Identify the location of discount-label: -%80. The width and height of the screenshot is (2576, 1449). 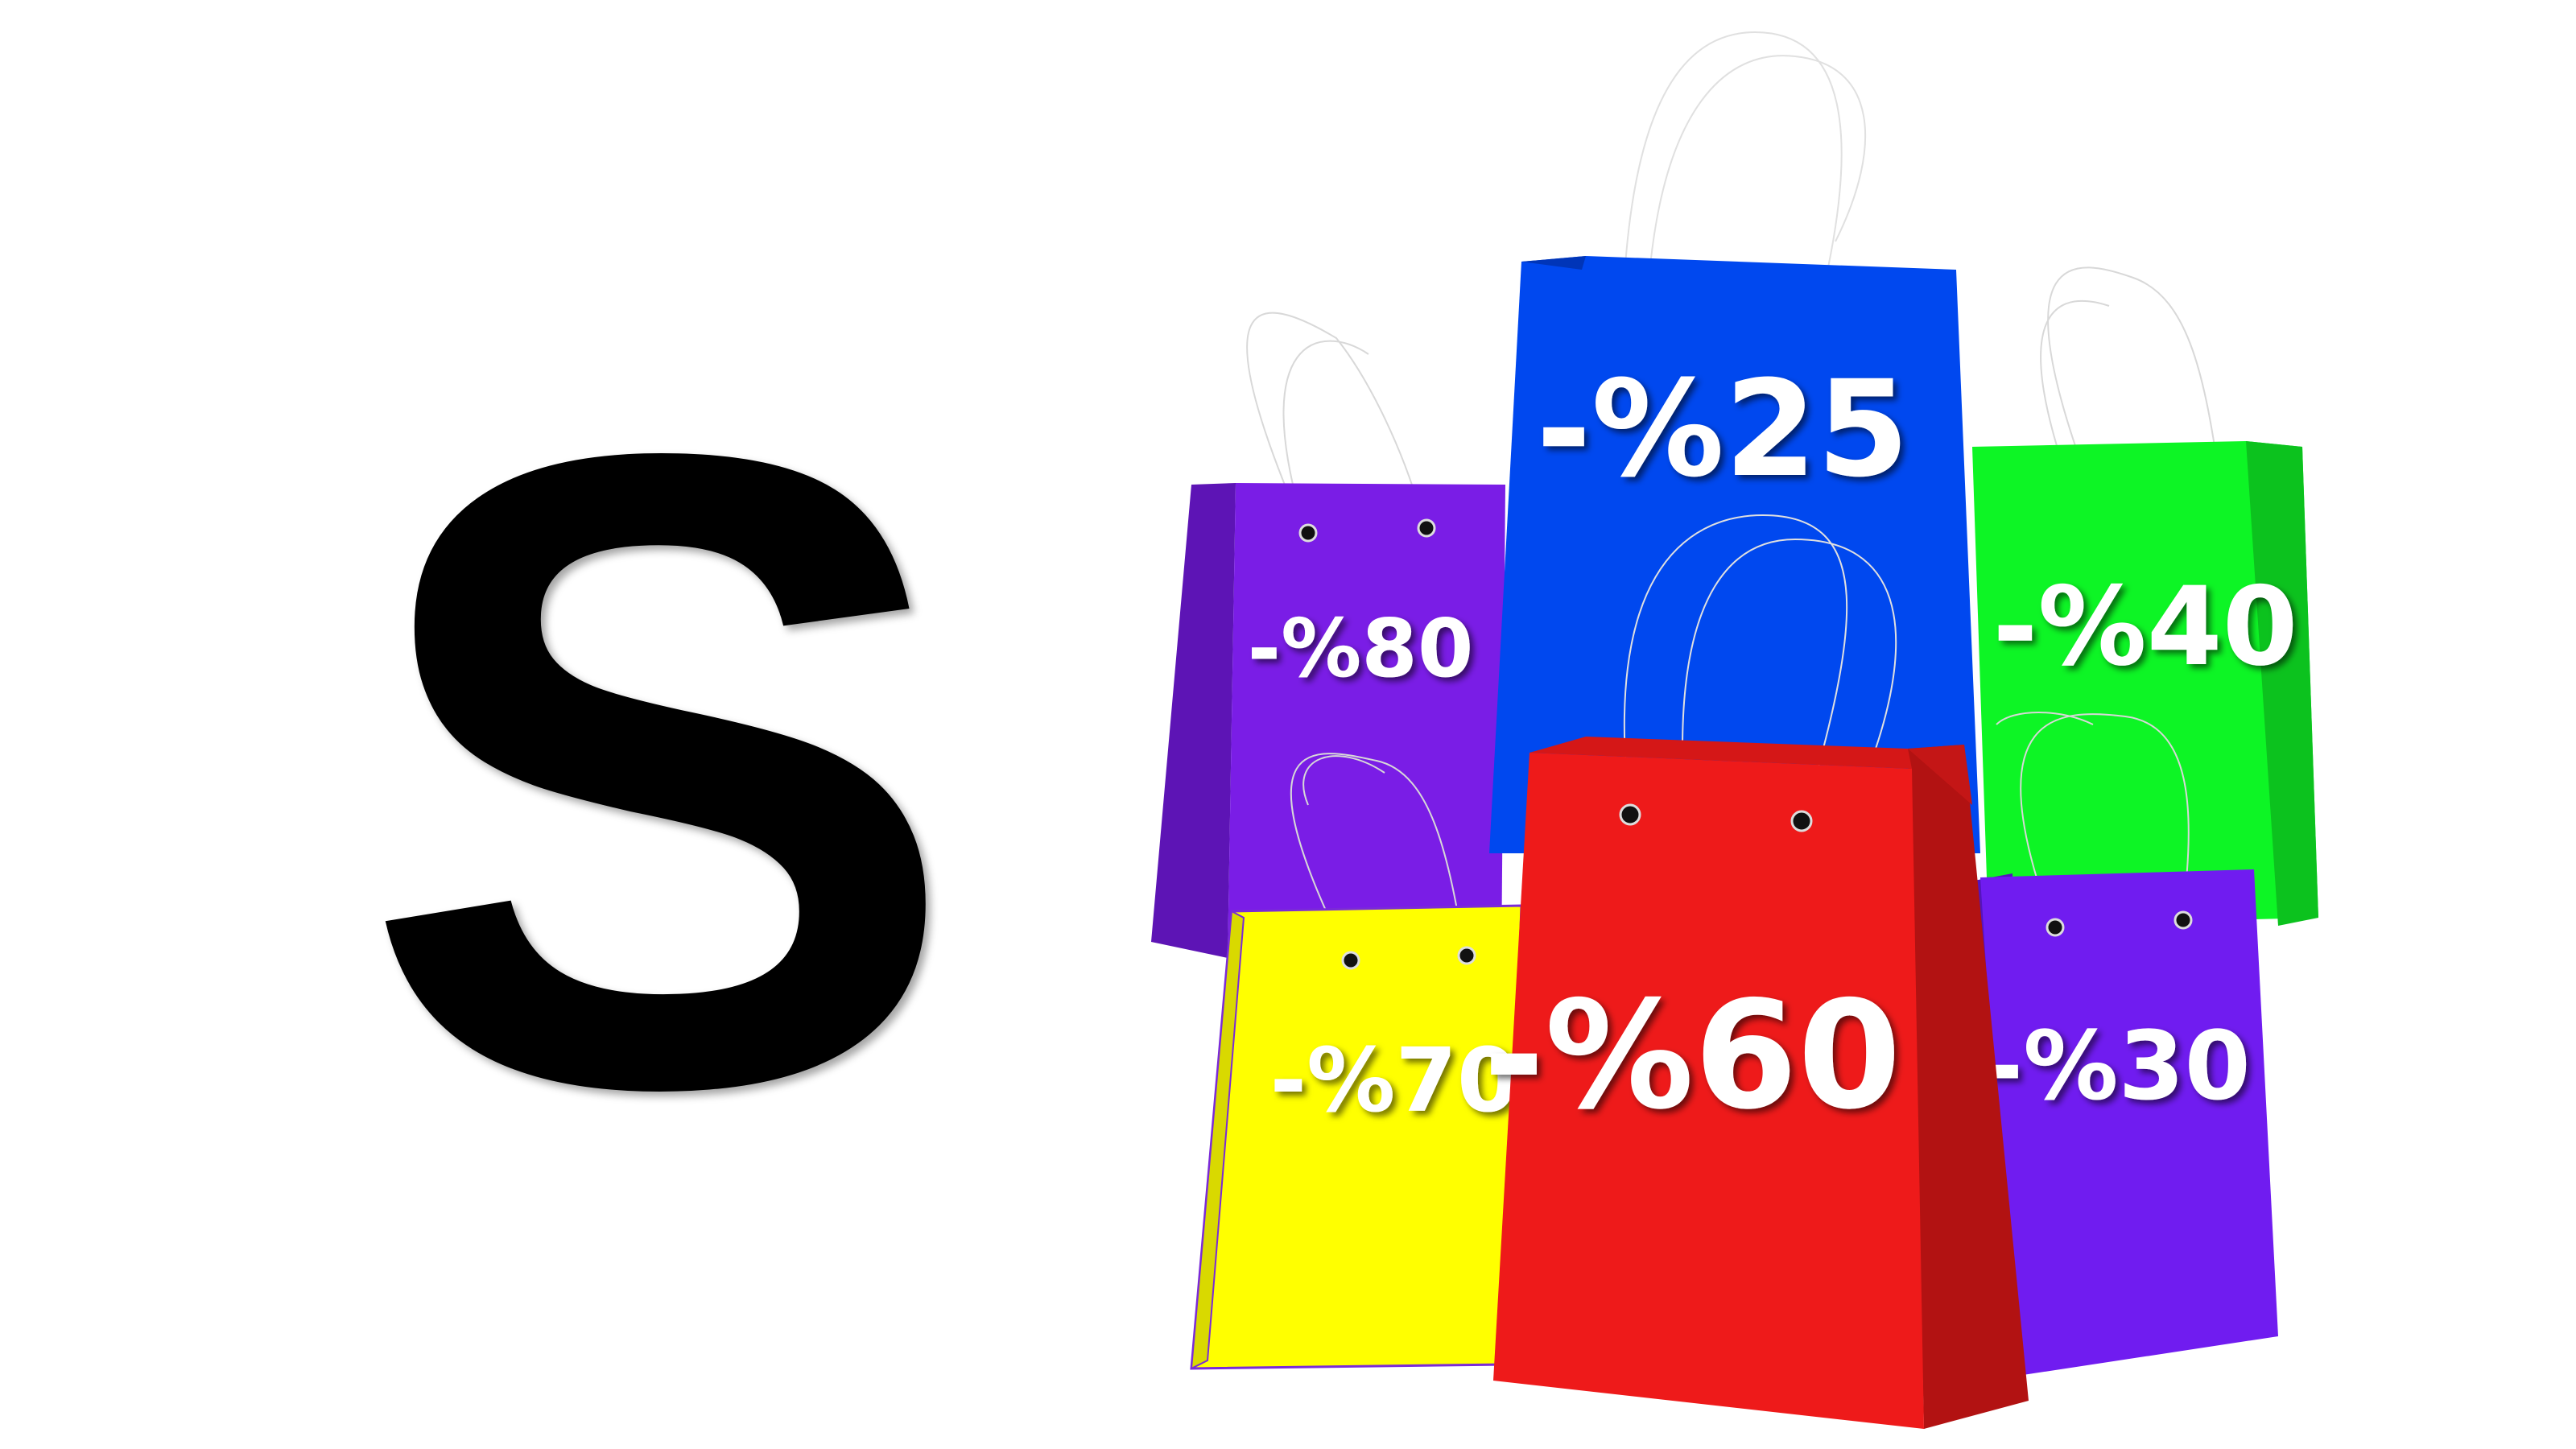
(1361, 648).